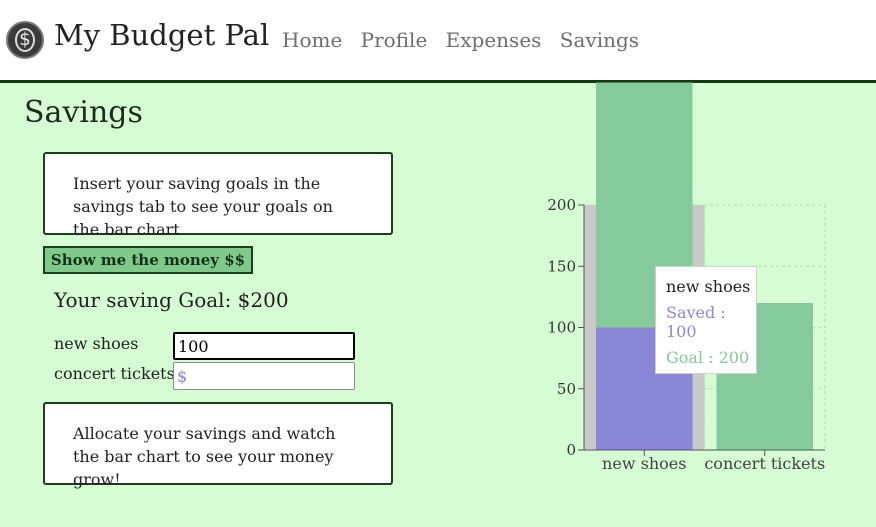 The width and height of the screenshot is (876, 527). Describe the element at coordinates (566, 389) in the screenshot. I see `y-tick-label: 50` at that location.